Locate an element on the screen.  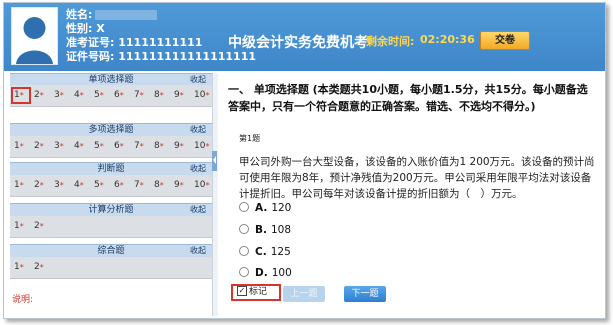
person-silhouette-icon is located at coordinates (34, 36).